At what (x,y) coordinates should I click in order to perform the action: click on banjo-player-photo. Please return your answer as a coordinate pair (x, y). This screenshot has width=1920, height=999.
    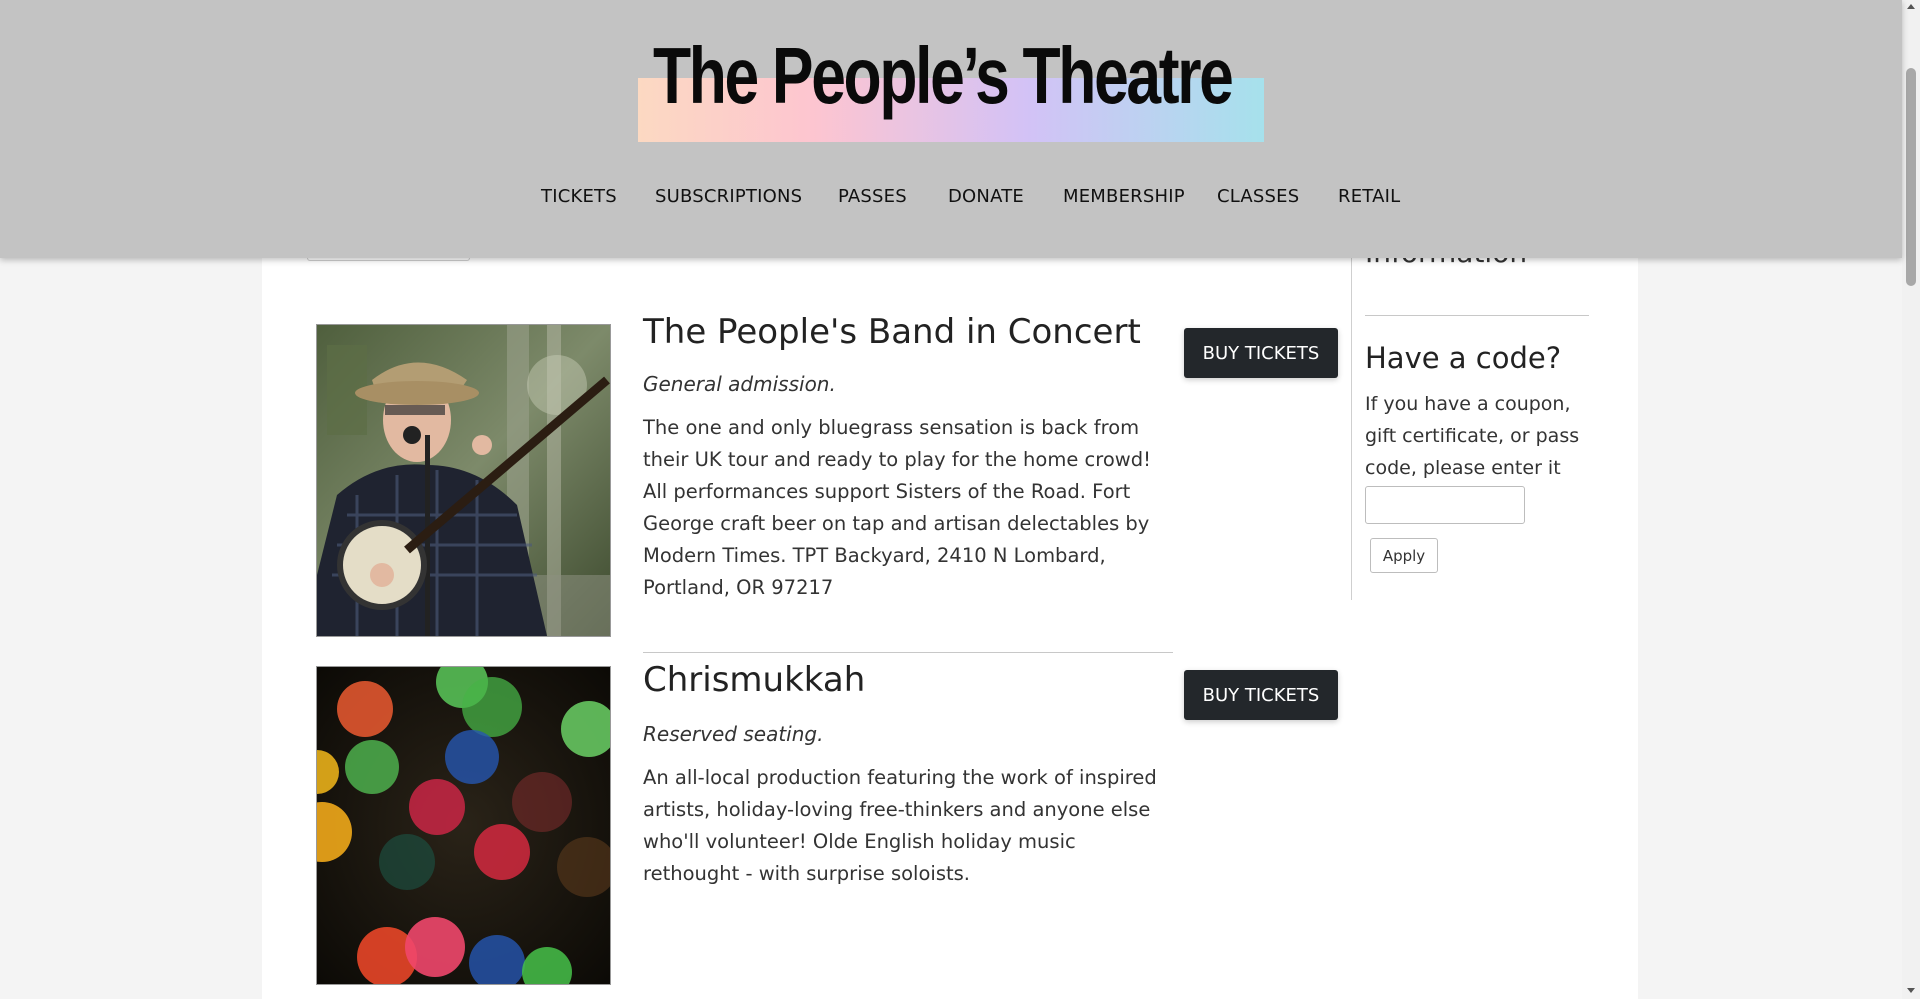
    Looking at the image, I should click on (463, 480).